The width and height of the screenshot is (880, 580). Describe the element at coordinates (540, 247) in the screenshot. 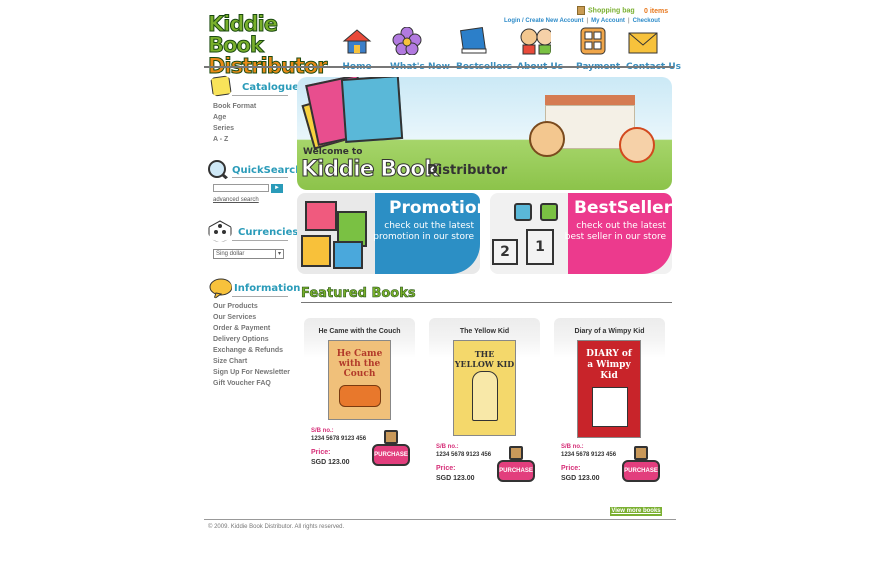

I see `podium-first: 1` at that location.